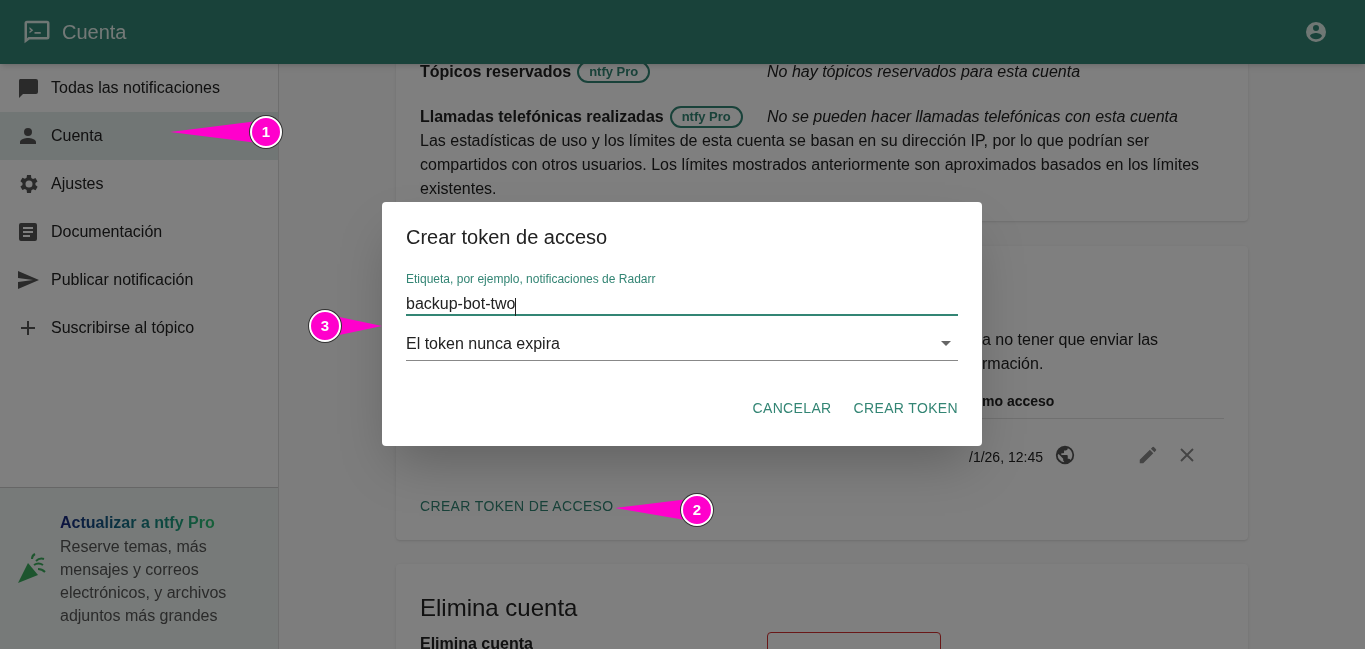 The width and height of the screenshot is (1365, 649). What do you see at coordinates (325, 326) in the screenshot?
I see `callout-number: 3` at bounding box center [325, 326].